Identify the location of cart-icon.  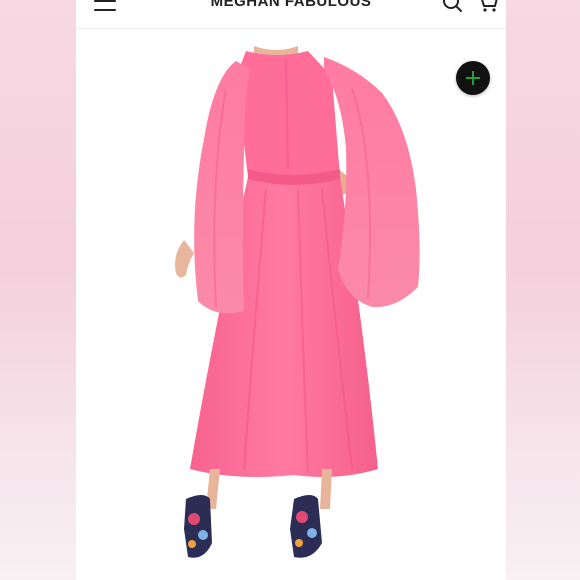
(488, 7).